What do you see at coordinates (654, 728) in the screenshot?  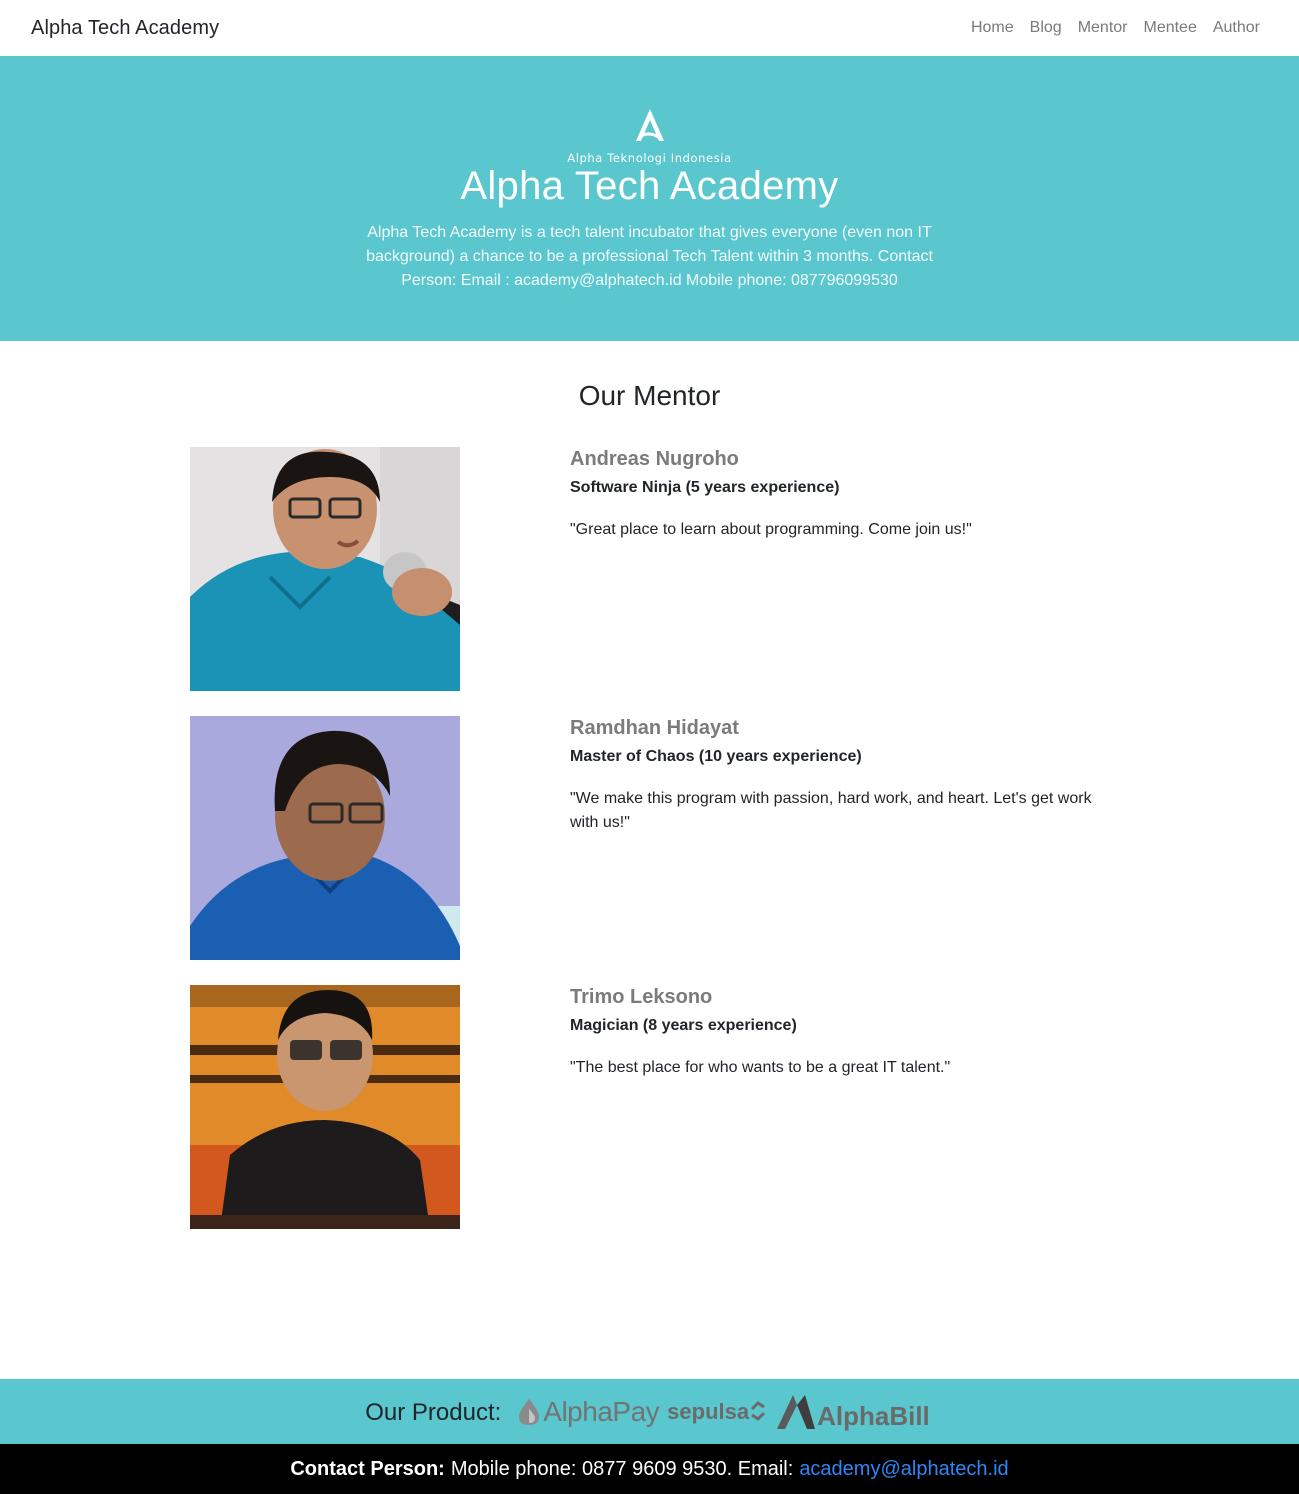 I see `mentor-name: Ramdhan Hidayat` at bounding box center [654, 728].